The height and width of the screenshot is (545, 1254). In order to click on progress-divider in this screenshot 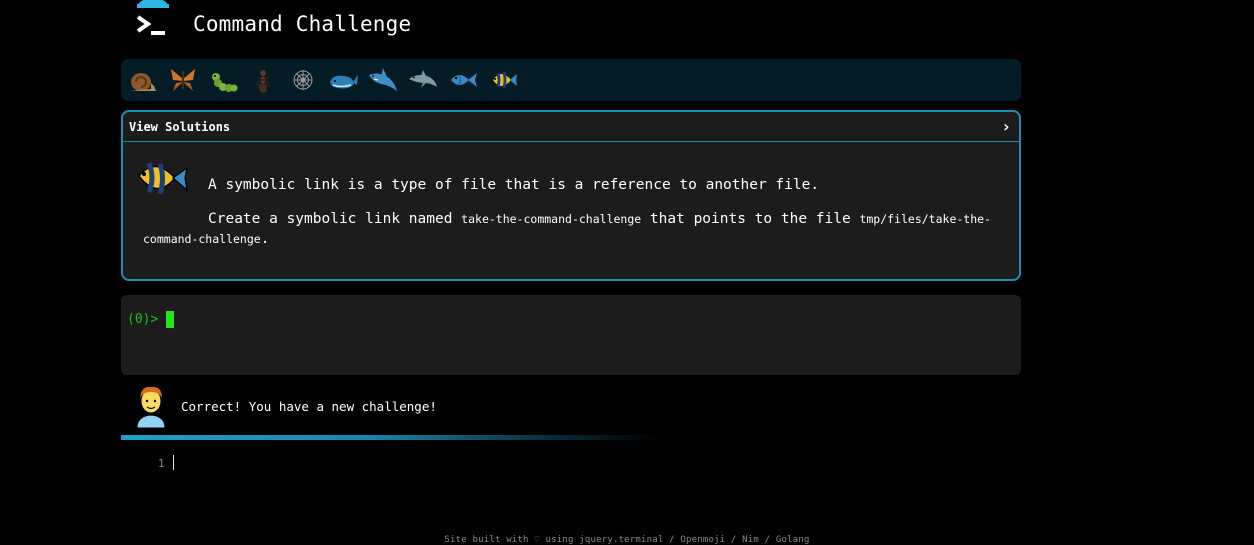, I will do `click(391, 437)`.